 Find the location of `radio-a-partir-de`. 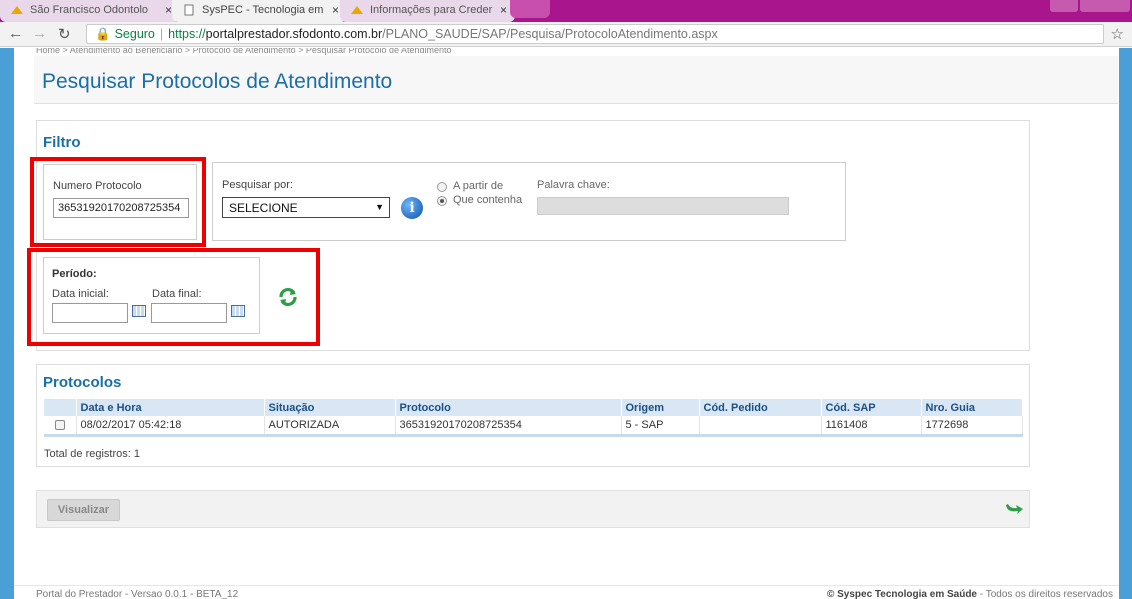

radio-a-partir-de is located at coordinates (442, 187).